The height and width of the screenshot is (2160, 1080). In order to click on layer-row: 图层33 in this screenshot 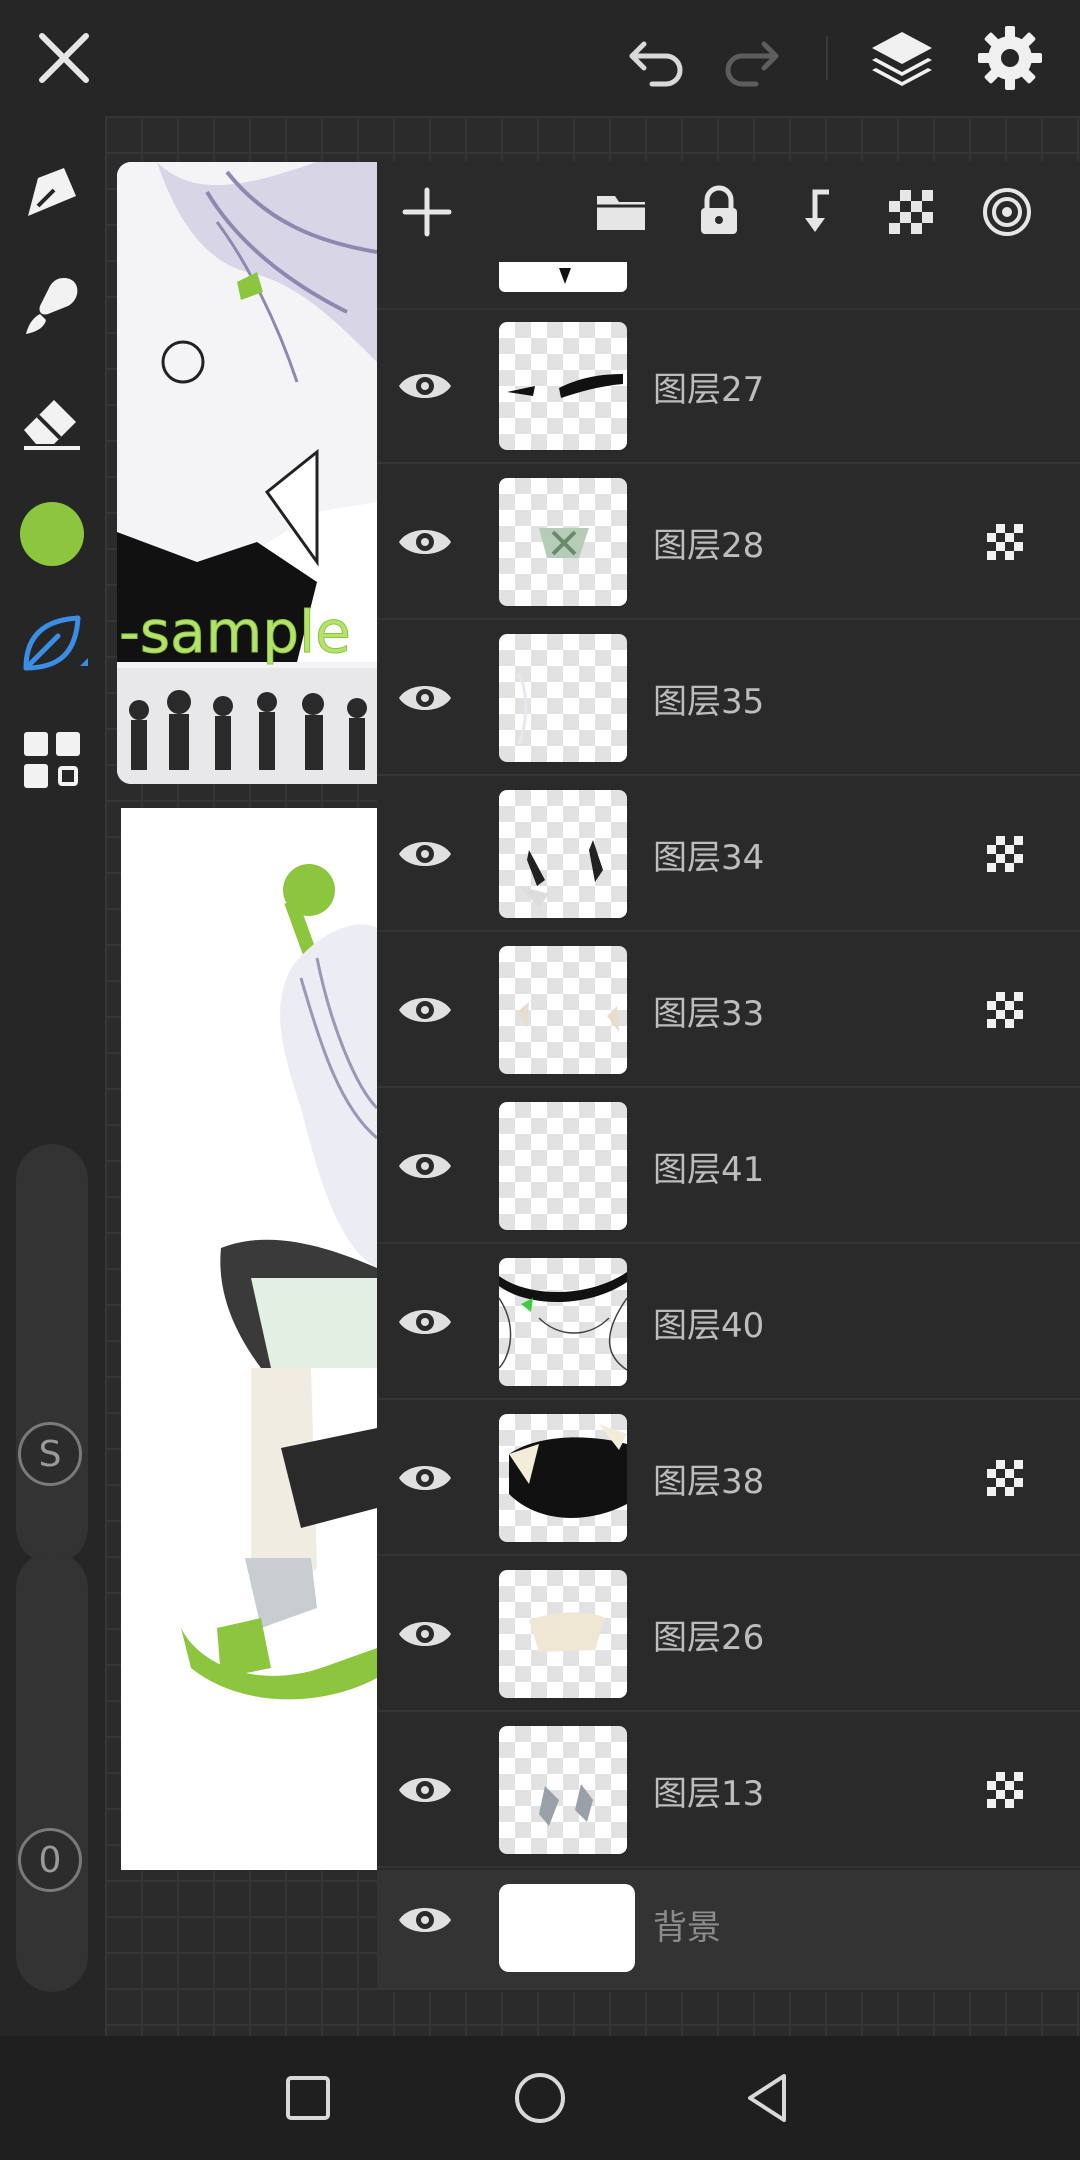, I will do `click(728, 1010)`.